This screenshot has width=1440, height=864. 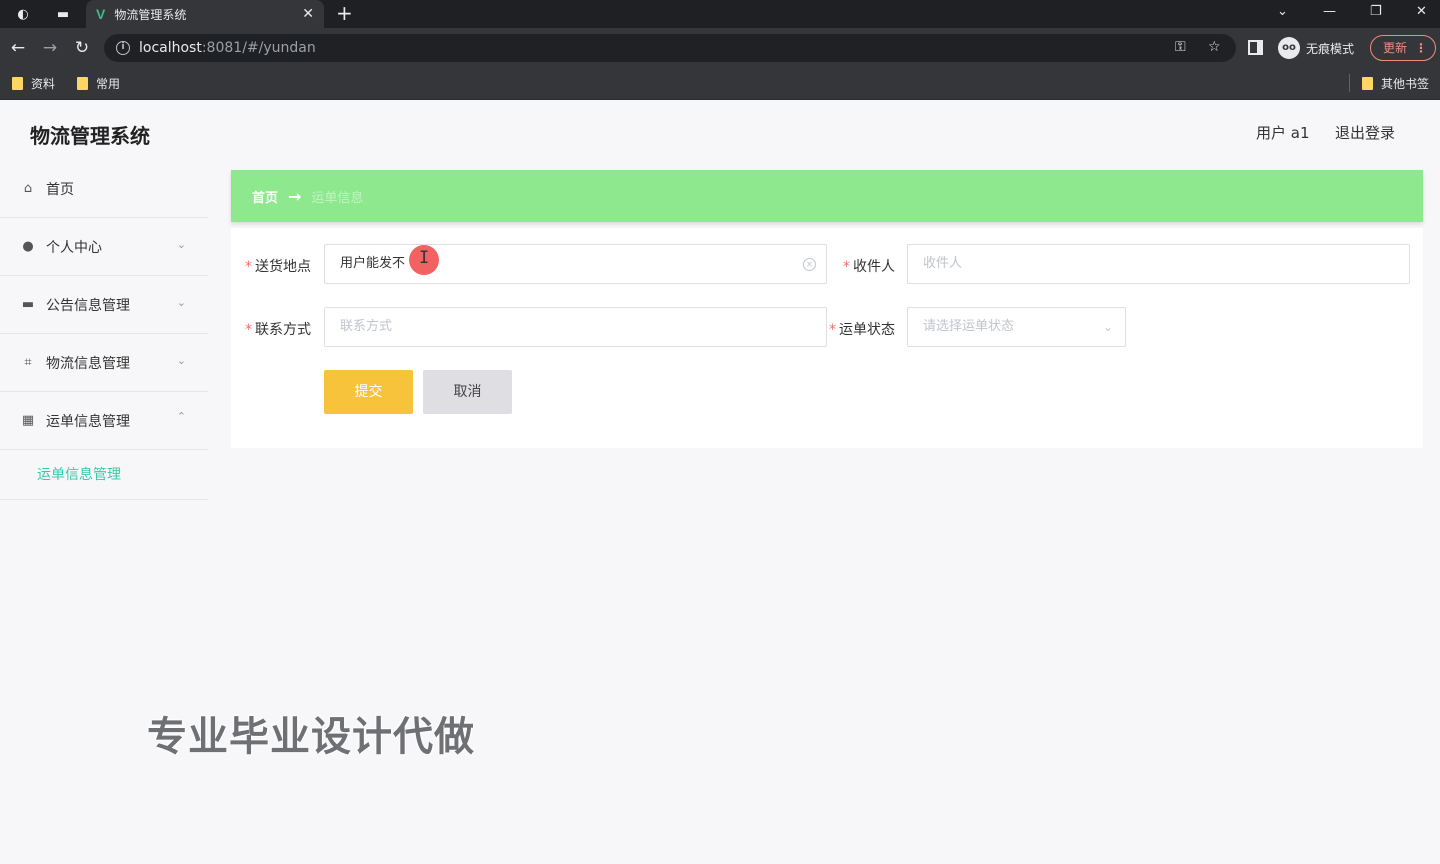 I want to click on submit-button: 提交, so click(x=368, y=392).